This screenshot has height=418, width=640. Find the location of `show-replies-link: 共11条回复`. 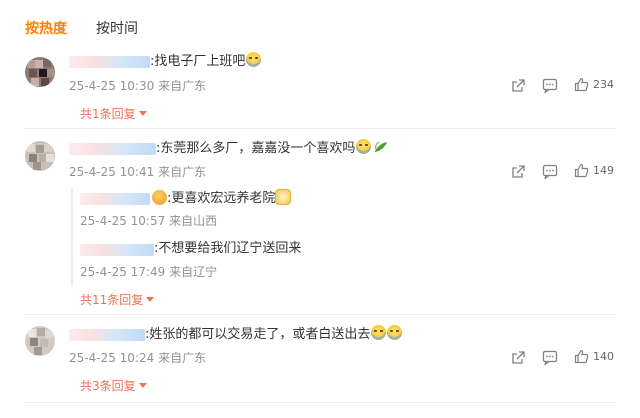

show-replies-link: 共11条回复 is located at coordinates (117, 300).